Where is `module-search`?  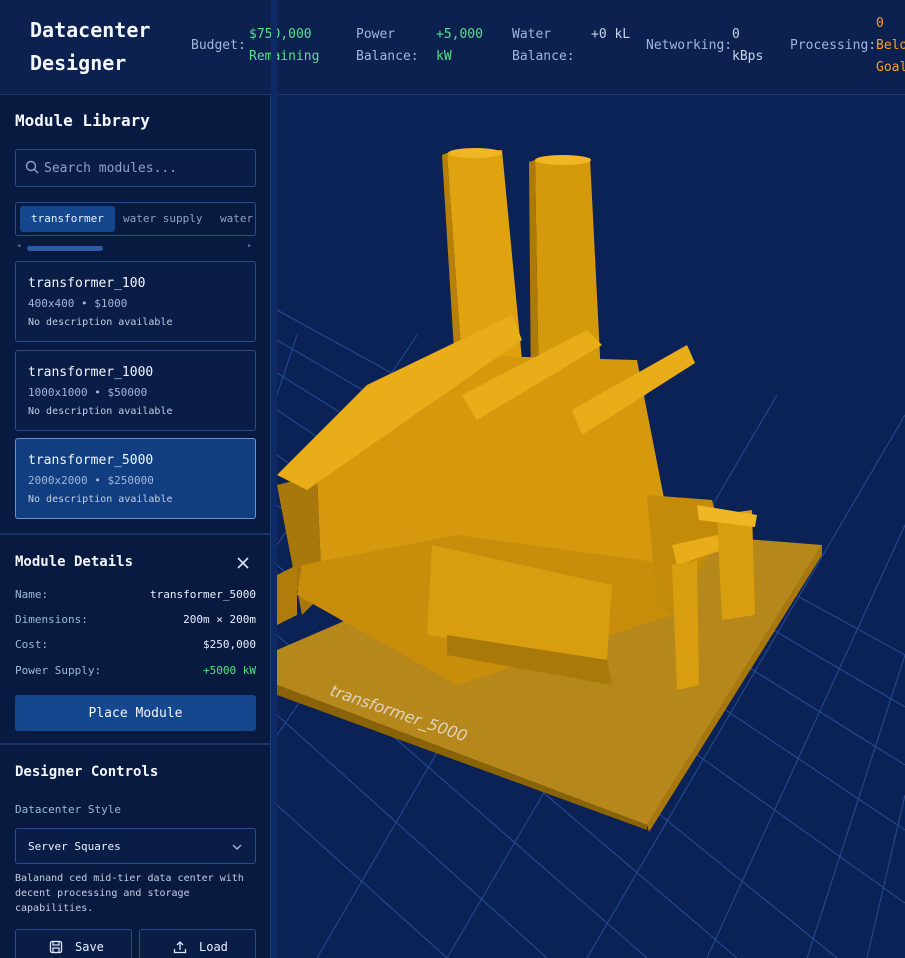 module-search is located at coordinates (135, 168).